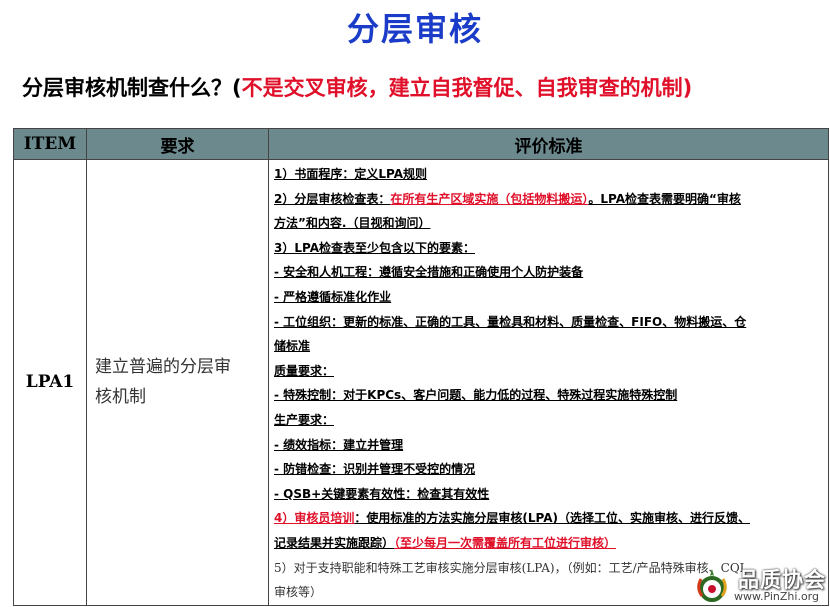 This screenshot has height=607, width=830. What do you see at coordinates (163, 367) in the screenshot?
I see `requirement-line-1: 建立普遍的分层审` at bounding box center [163, 367].